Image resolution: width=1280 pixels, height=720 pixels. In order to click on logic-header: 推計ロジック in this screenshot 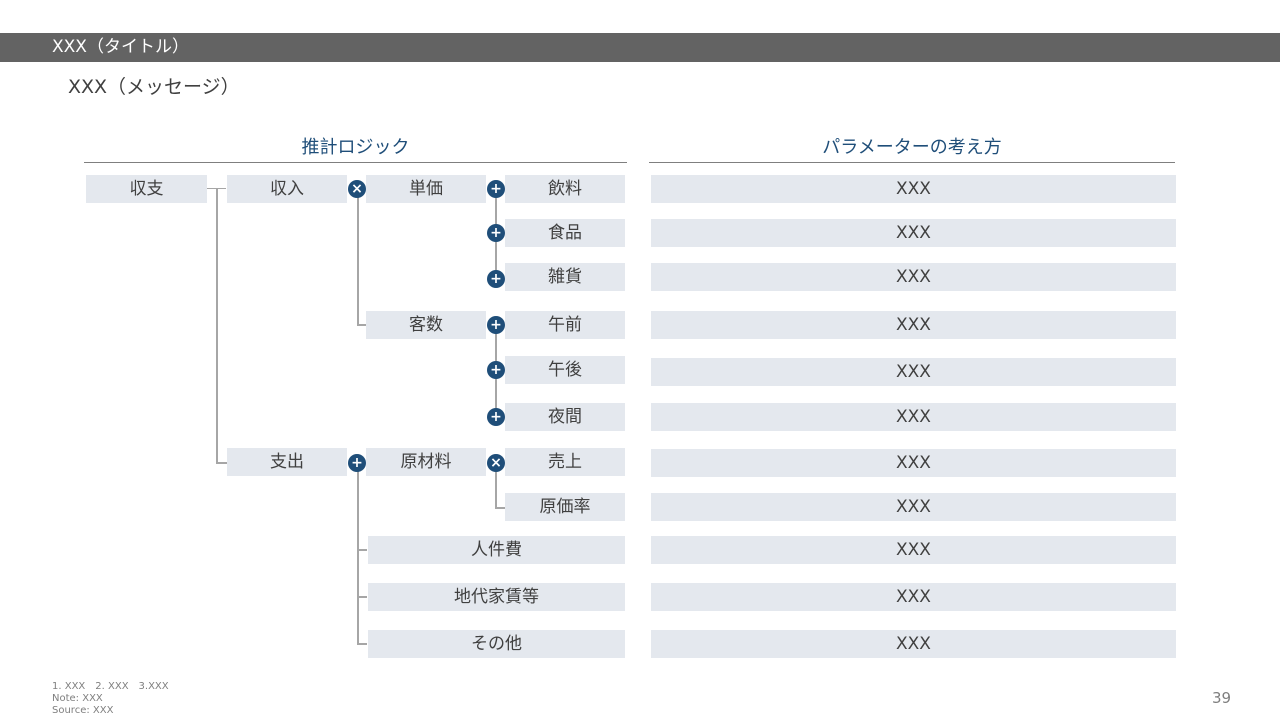, I will do `click(355, 149)`.